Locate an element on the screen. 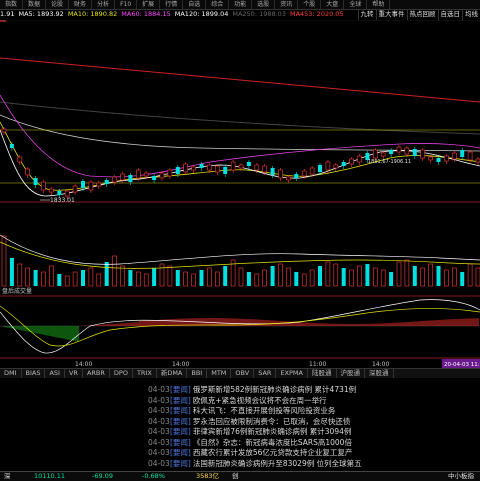 The height and width of the screenshot is (481, 480). menu-item: 分析 is located at coordinates (103, 4).